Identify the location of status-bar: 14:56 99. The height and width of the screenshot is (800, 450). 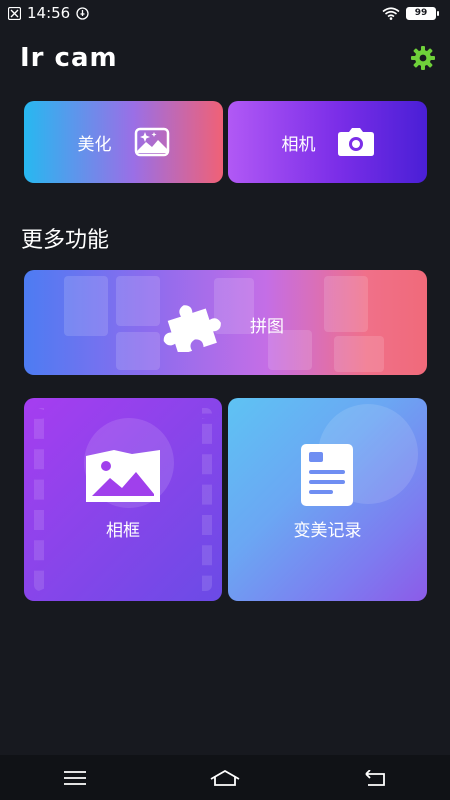
(225, 13).